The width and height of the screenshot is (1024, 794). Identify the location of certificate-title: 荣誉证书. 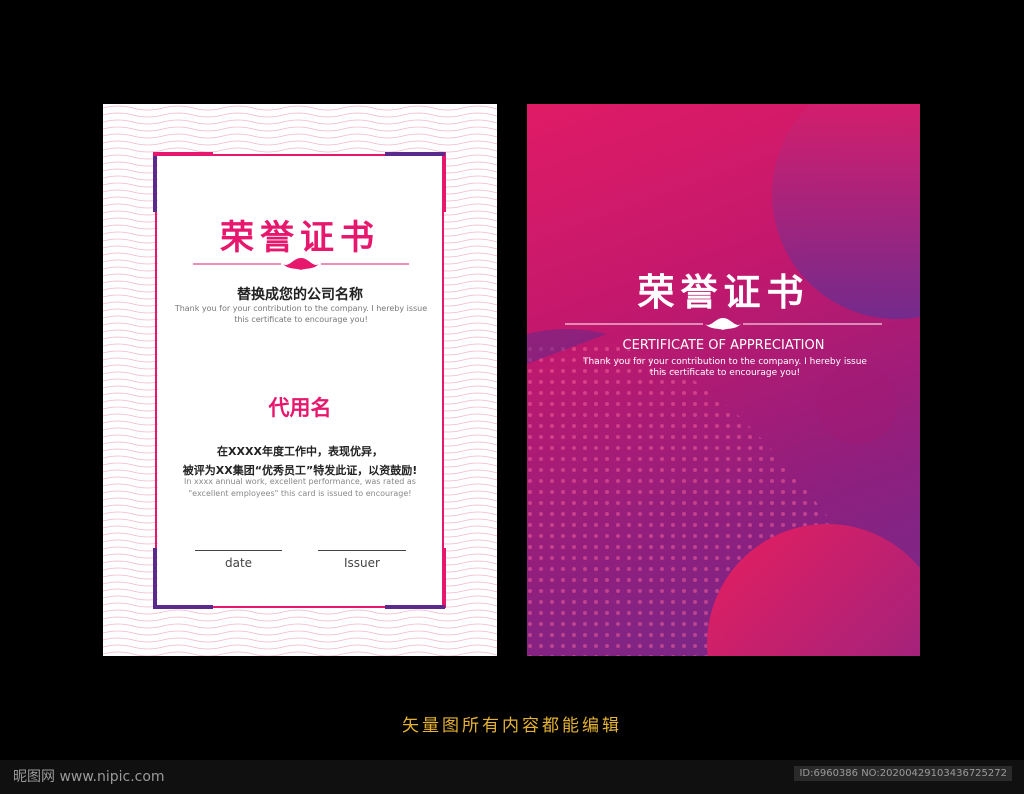
(300, 238).